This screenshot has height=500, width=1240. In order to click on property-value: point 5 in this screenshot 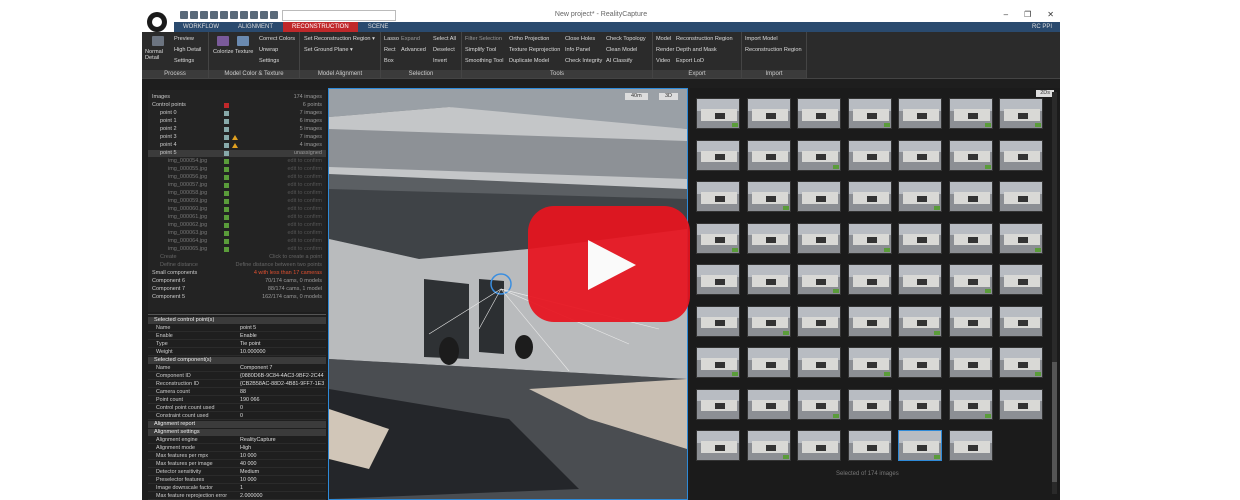, I will do `click(282, 328)`.